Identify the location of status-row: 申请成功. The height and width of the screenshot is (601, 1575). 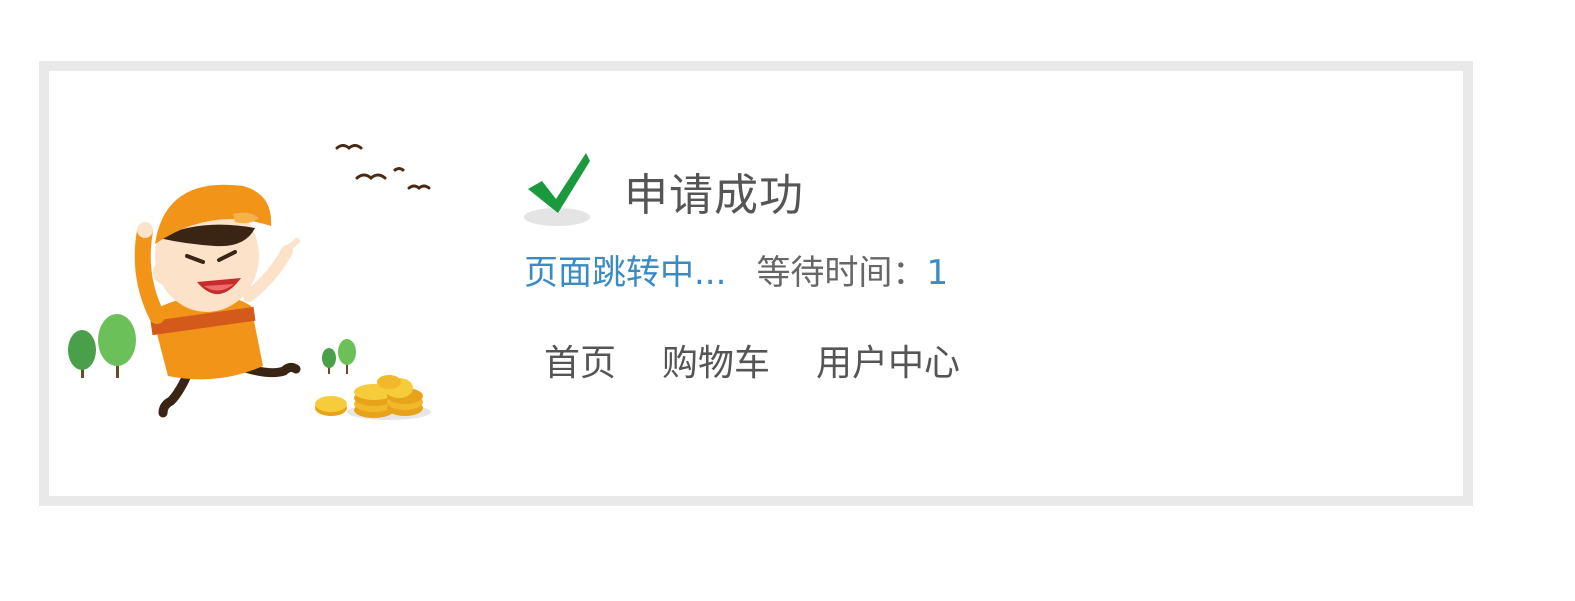
(742, 191).